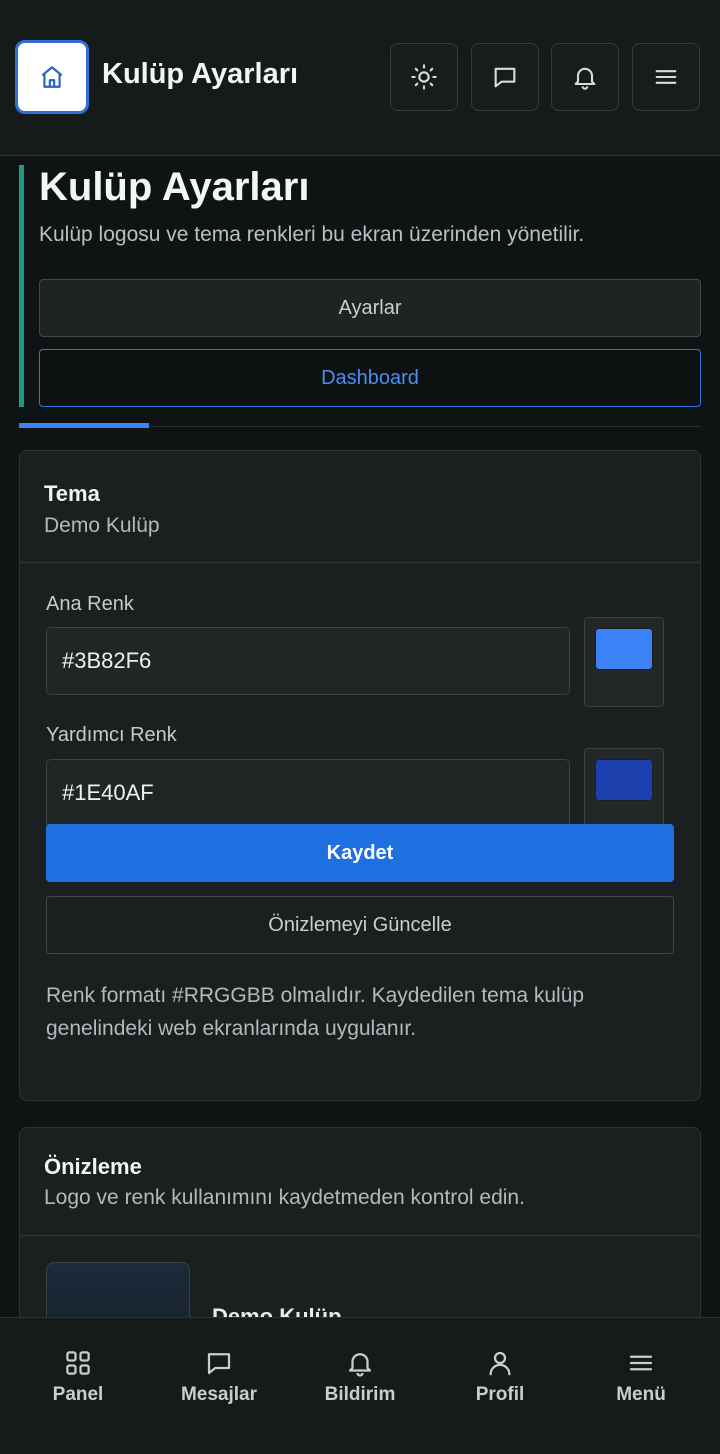 The height and width of the screenshot is (1454, 720). Describe the element at coordinates (102, 525) in the screenshot. I see `theme-card-subtitle: Demo Kulüp` at that location.